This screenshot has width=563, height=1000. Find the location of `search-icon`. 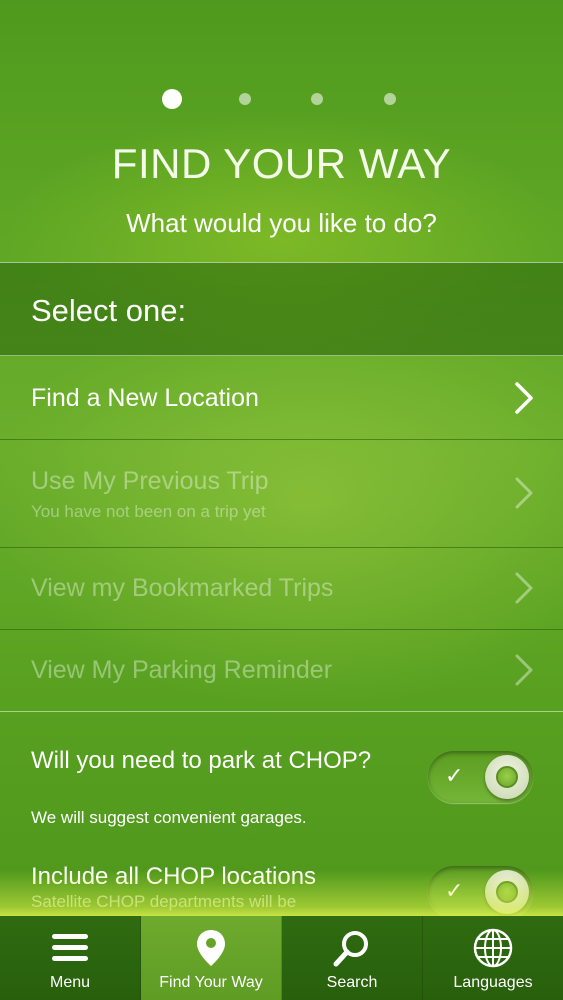

search-icon is located at coordinates (350, 949).